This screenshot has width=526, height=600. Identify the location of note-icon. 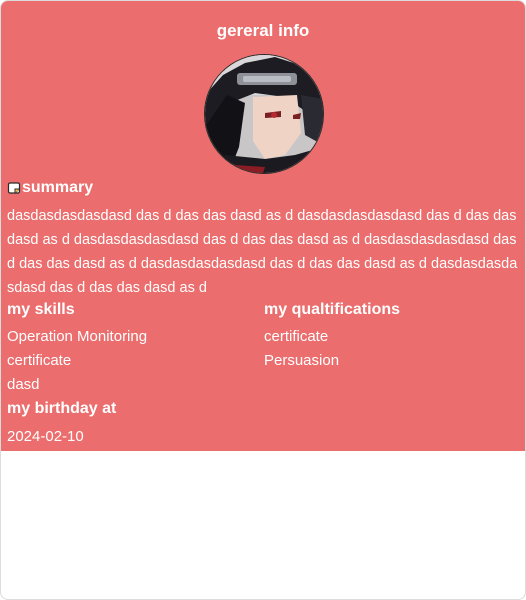
(14, 188).